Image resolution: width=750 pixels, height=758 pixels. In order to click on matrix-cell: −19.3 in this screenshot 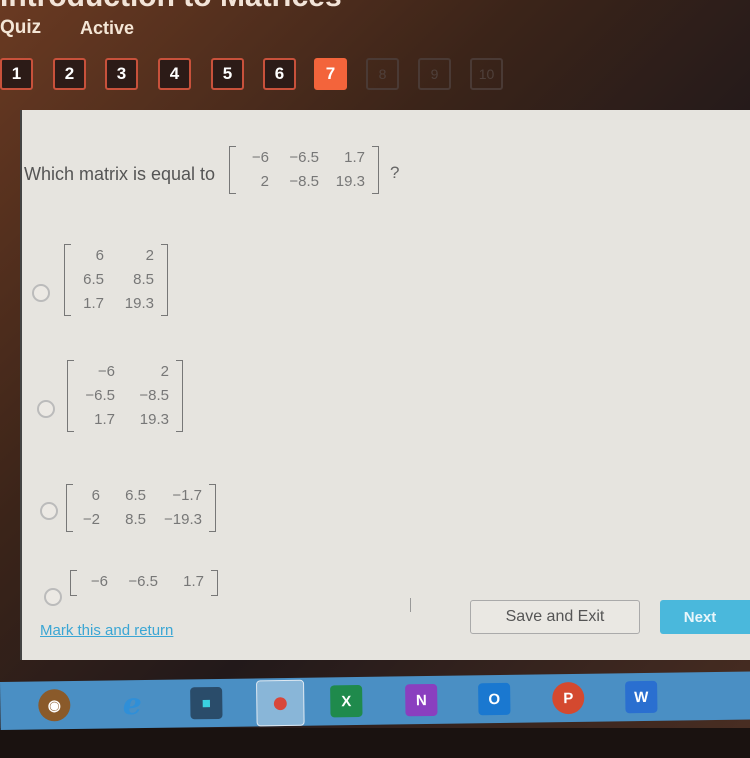, I will do `click(183, 519)`.